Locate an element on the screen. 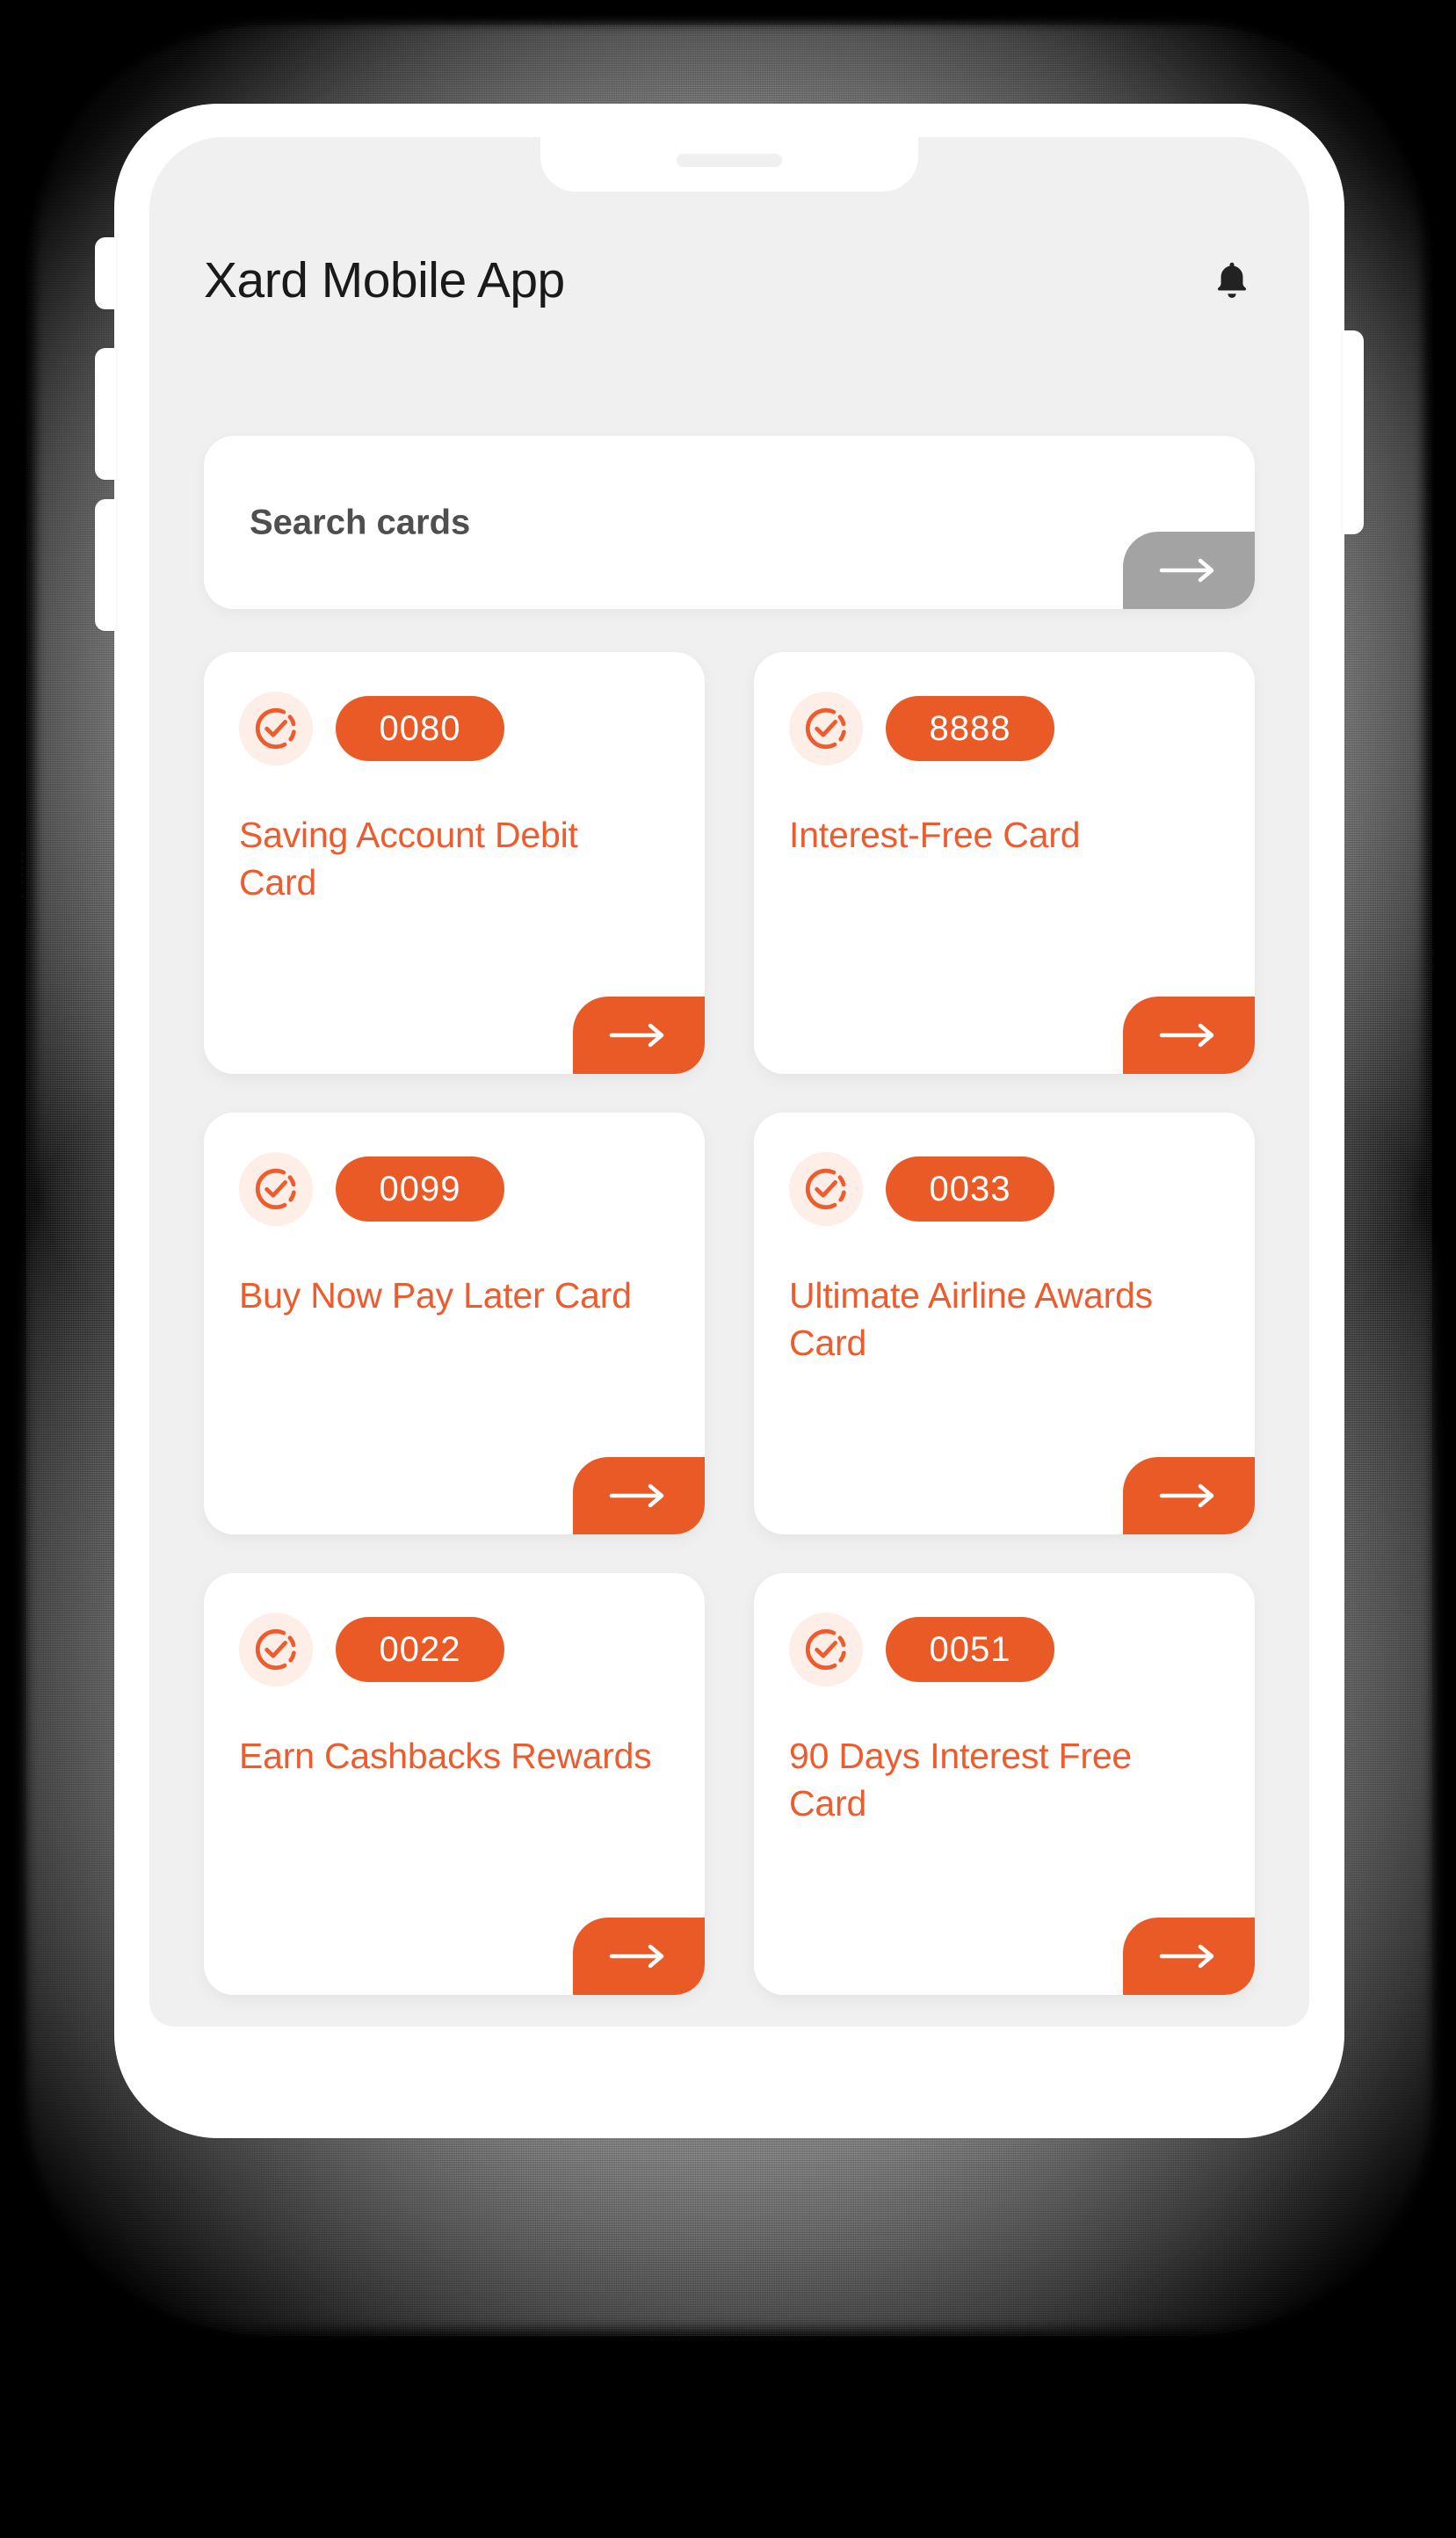  card-header: 0080 is located at coordinates (454, 709).